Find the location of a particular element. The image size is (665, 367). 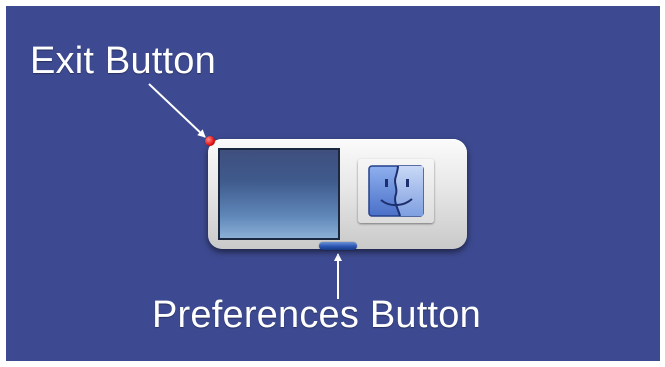

exit-arrow is located at coordinates (177, 110).